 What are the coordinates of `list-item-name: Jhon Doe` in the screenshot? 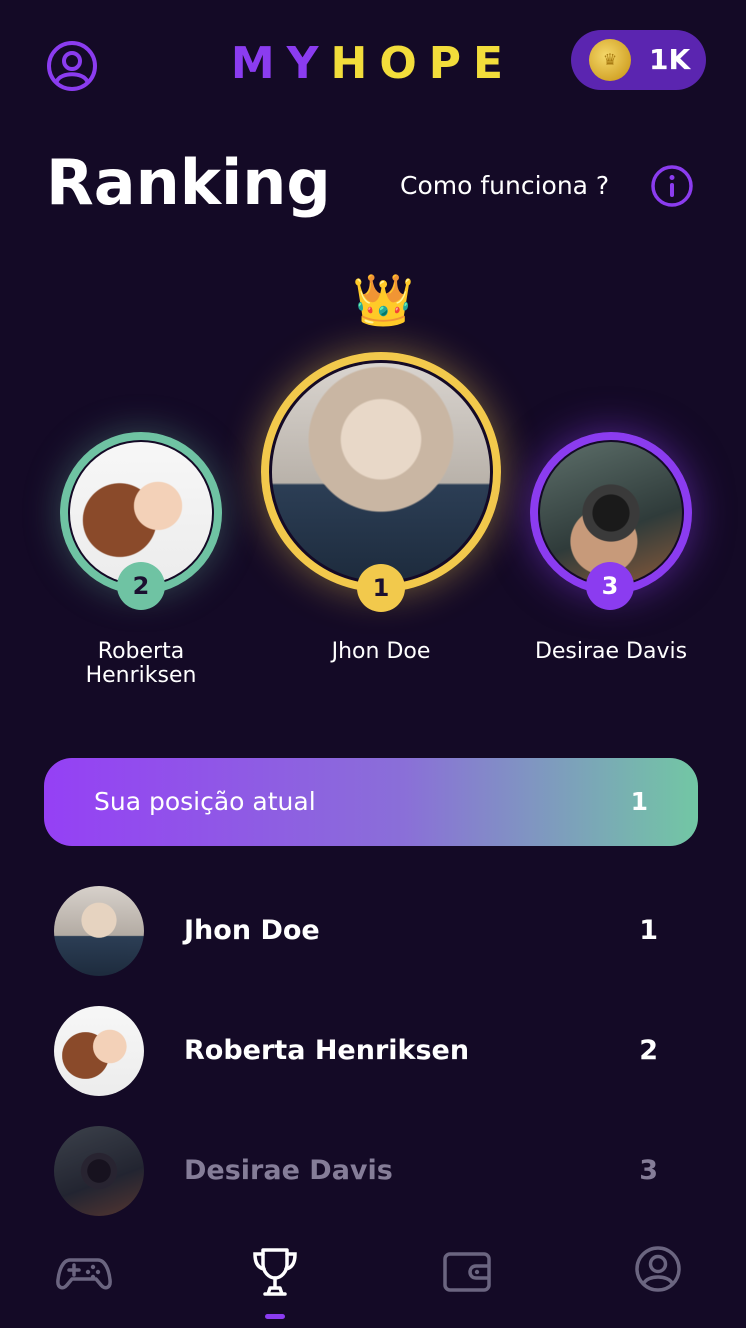 It's located at (252, 930).